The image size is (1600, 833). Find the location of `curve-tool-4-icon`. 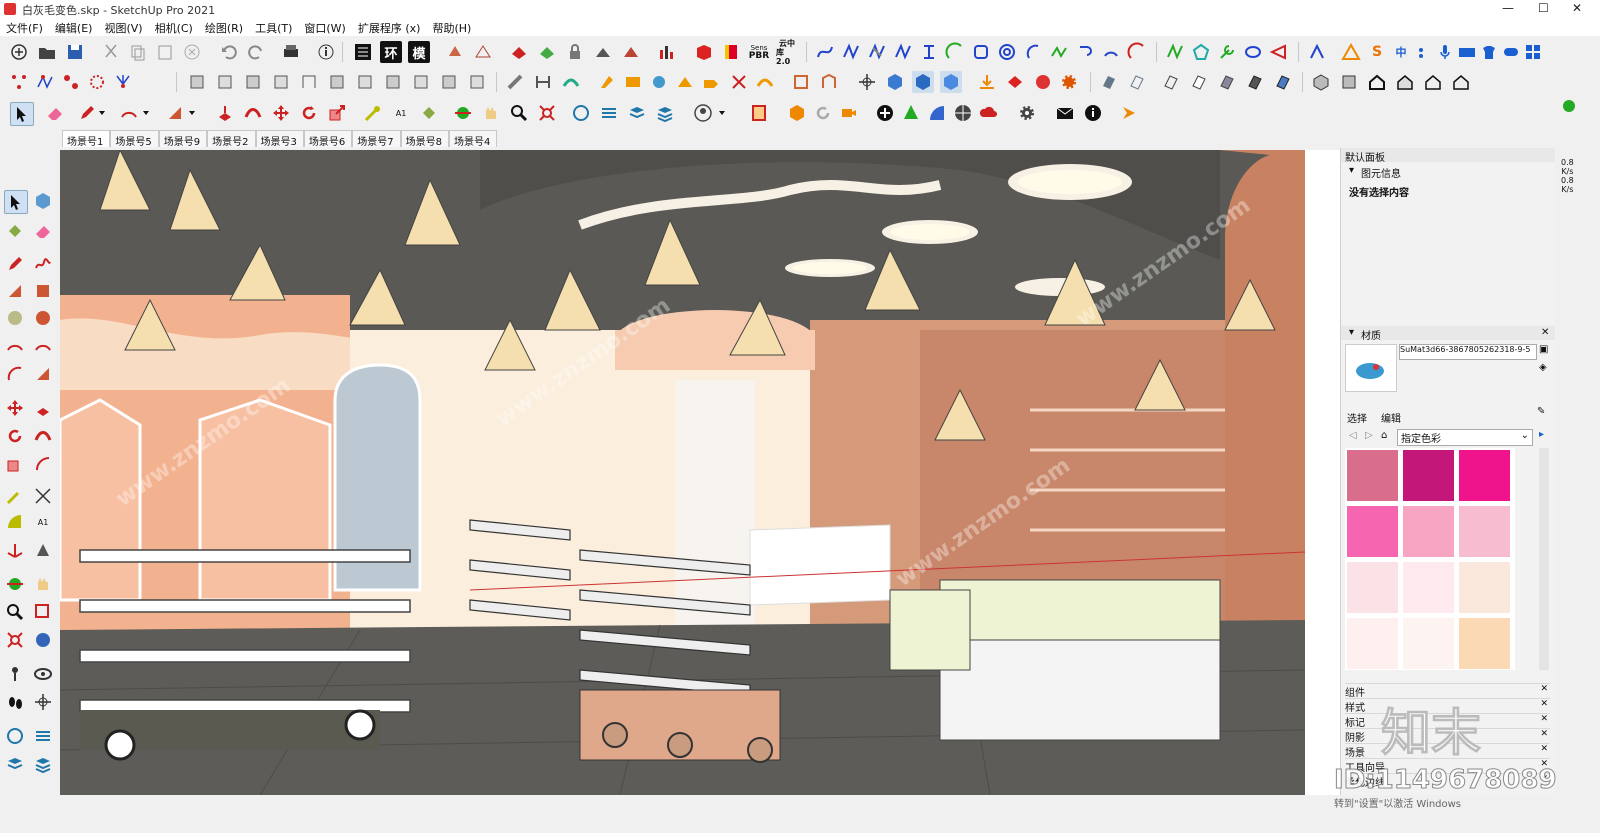

curve-tool-4-icon is located at coordinates (903, 52).